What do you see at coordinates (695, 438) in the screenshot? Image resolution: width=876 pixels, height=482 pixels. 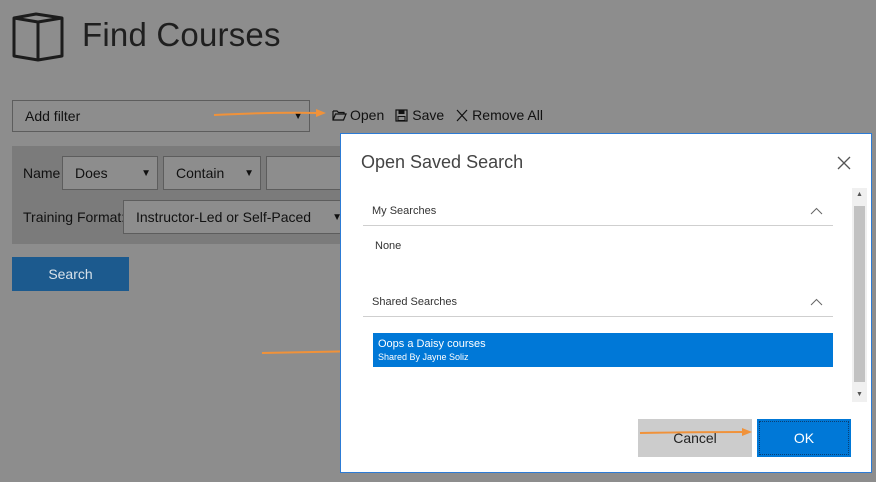 I see `cancel-button: Cancel` at bounding box center [695, 438].